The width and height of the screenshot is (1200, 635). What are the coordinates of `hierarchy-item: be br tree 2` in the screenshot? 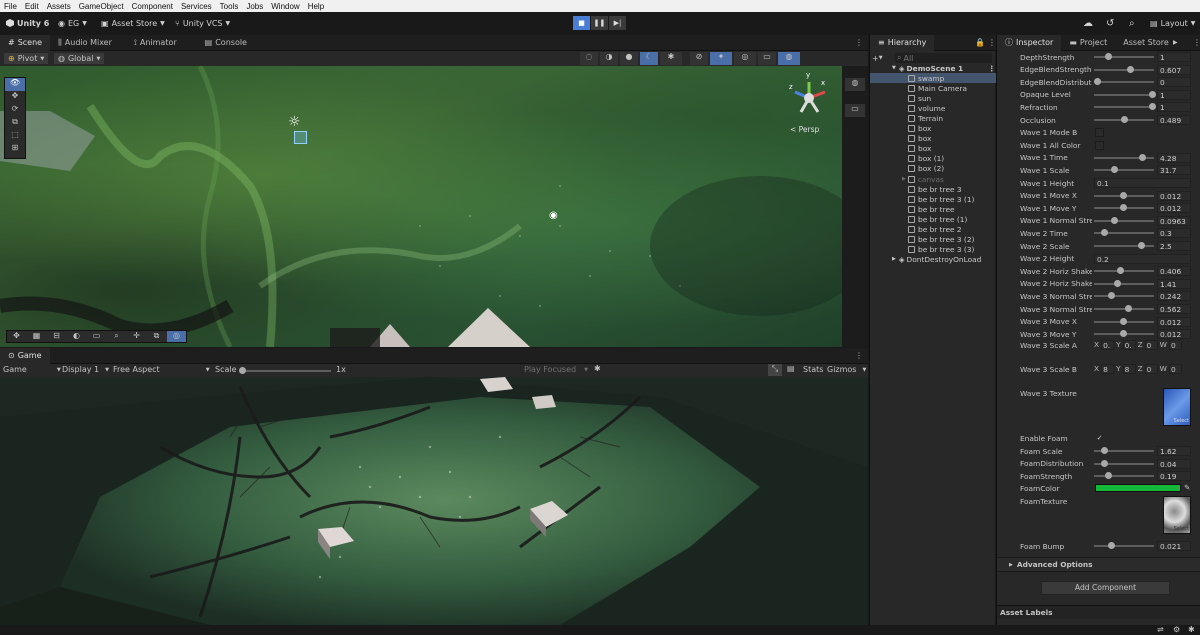 It's located at (933, 230).